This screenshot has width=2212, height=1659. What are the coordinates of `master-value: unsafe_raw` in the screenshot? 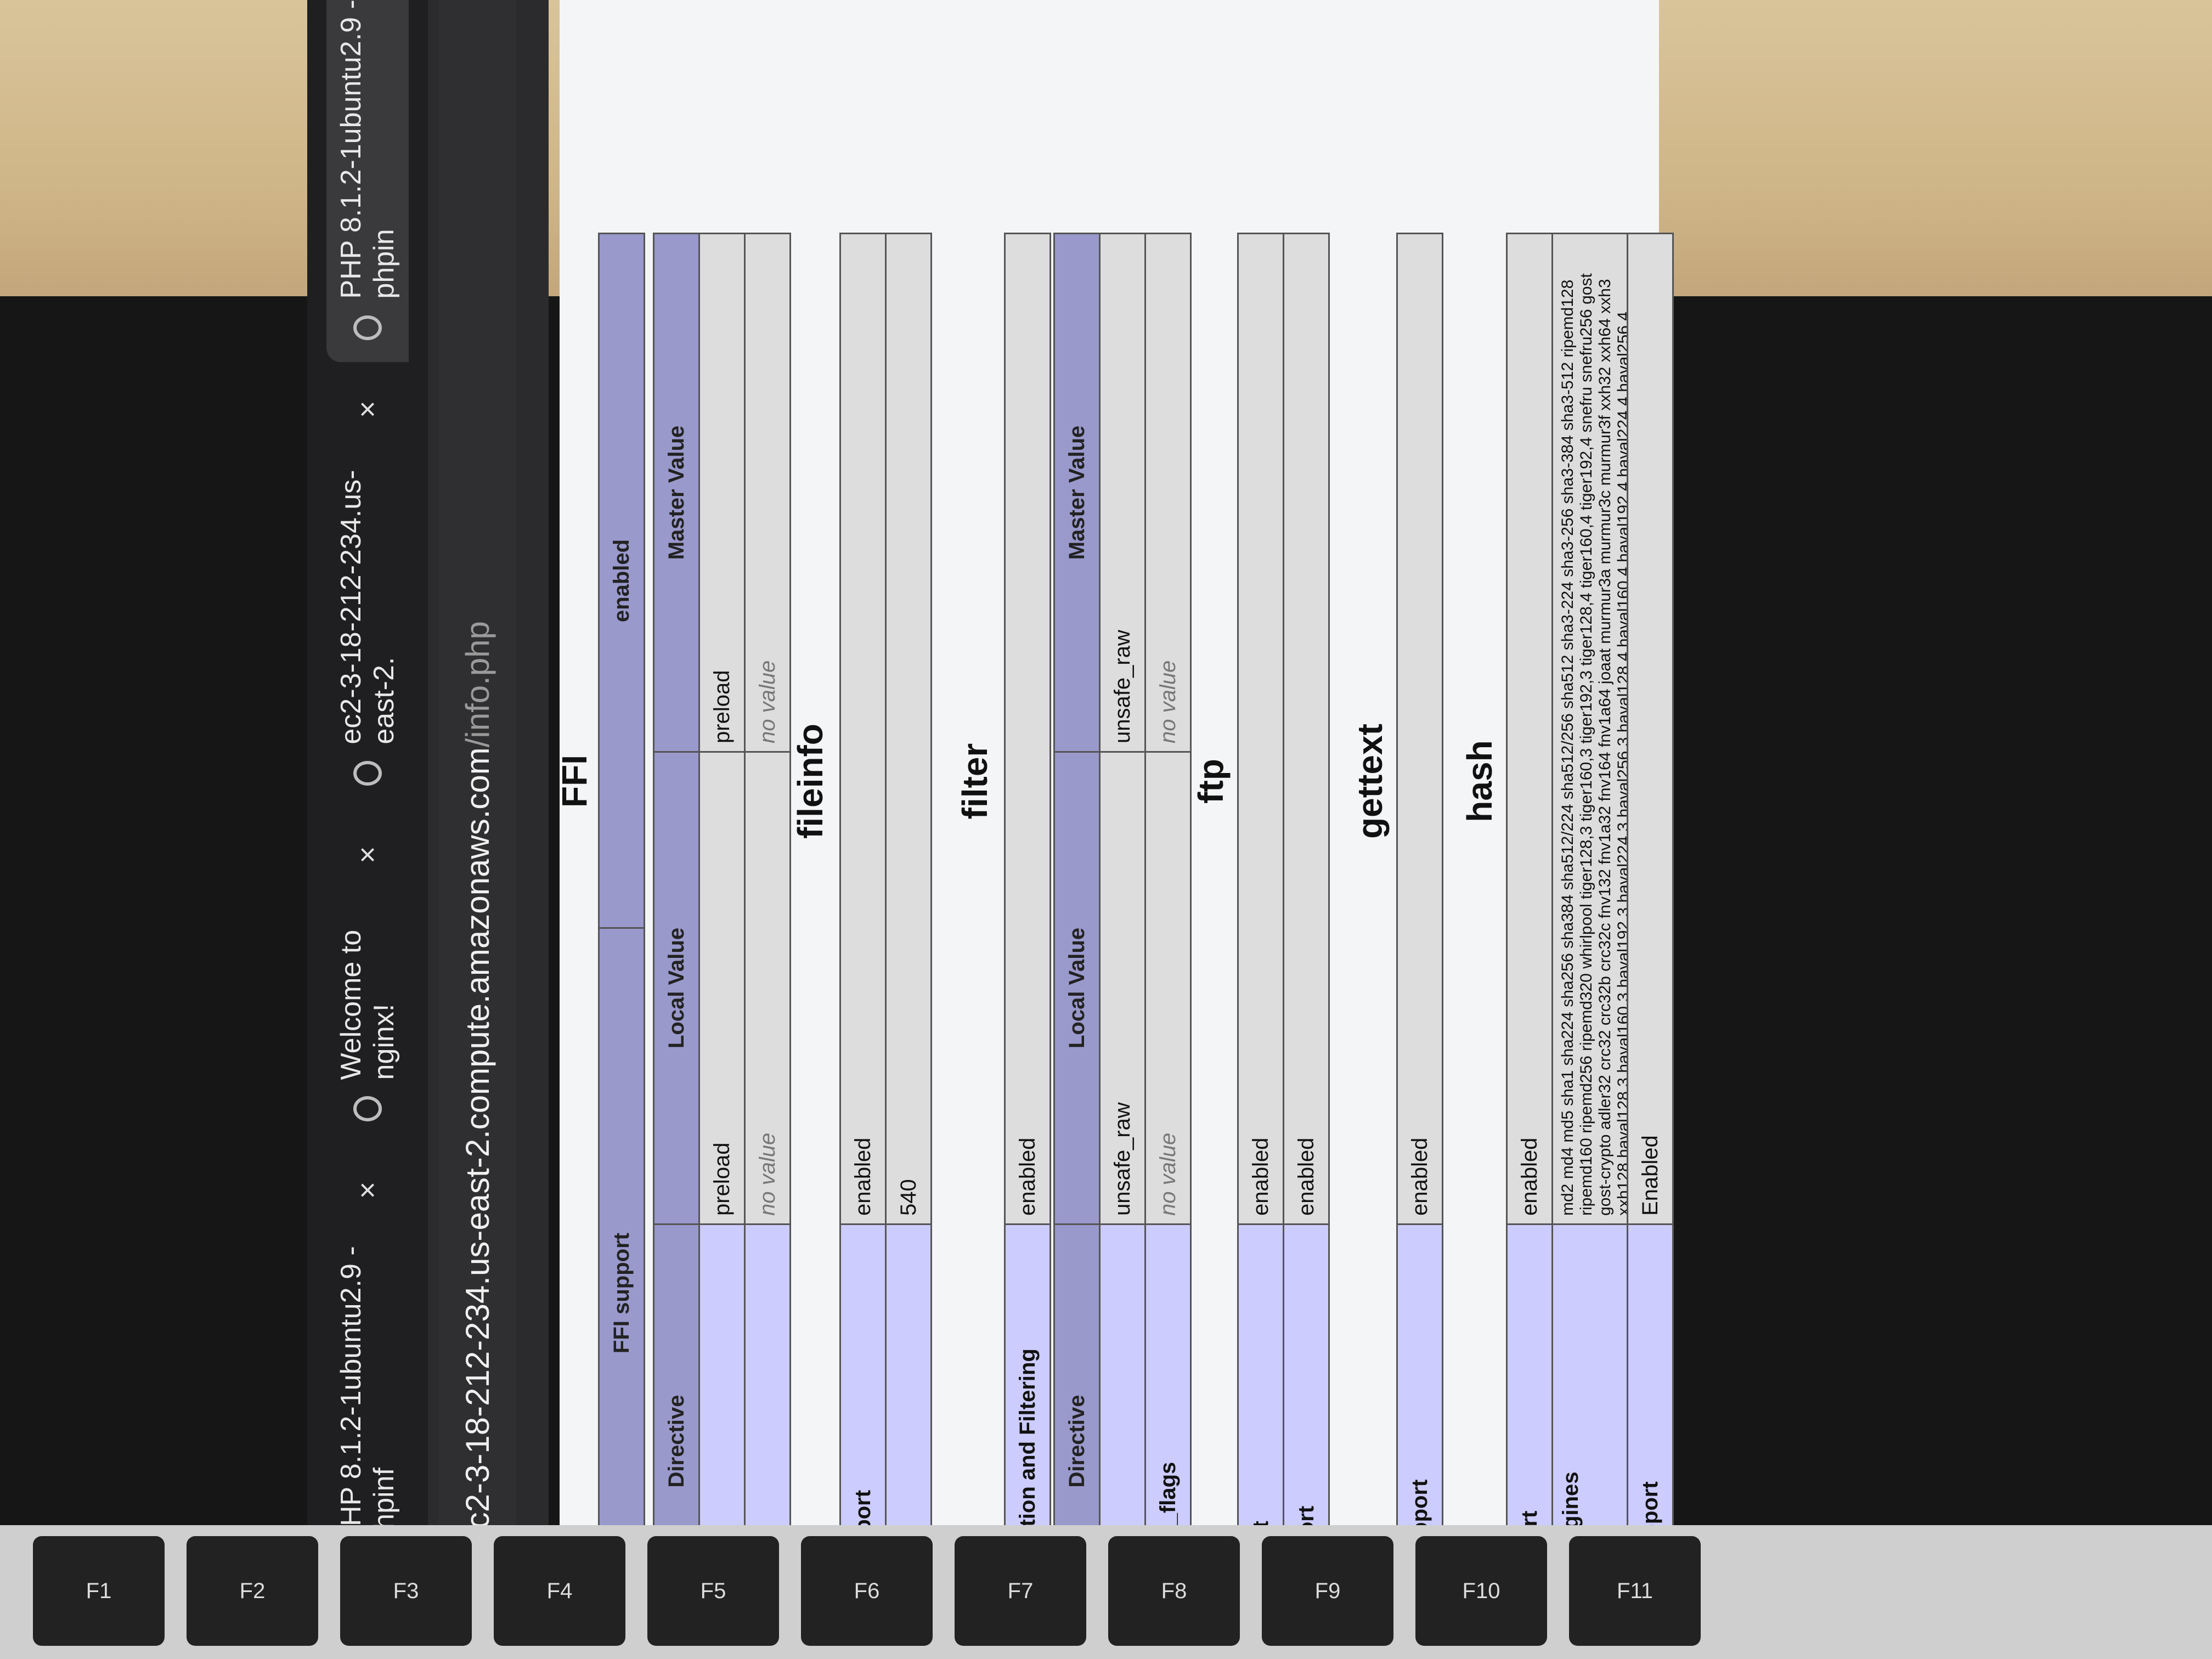 It's located at (1122, 492).